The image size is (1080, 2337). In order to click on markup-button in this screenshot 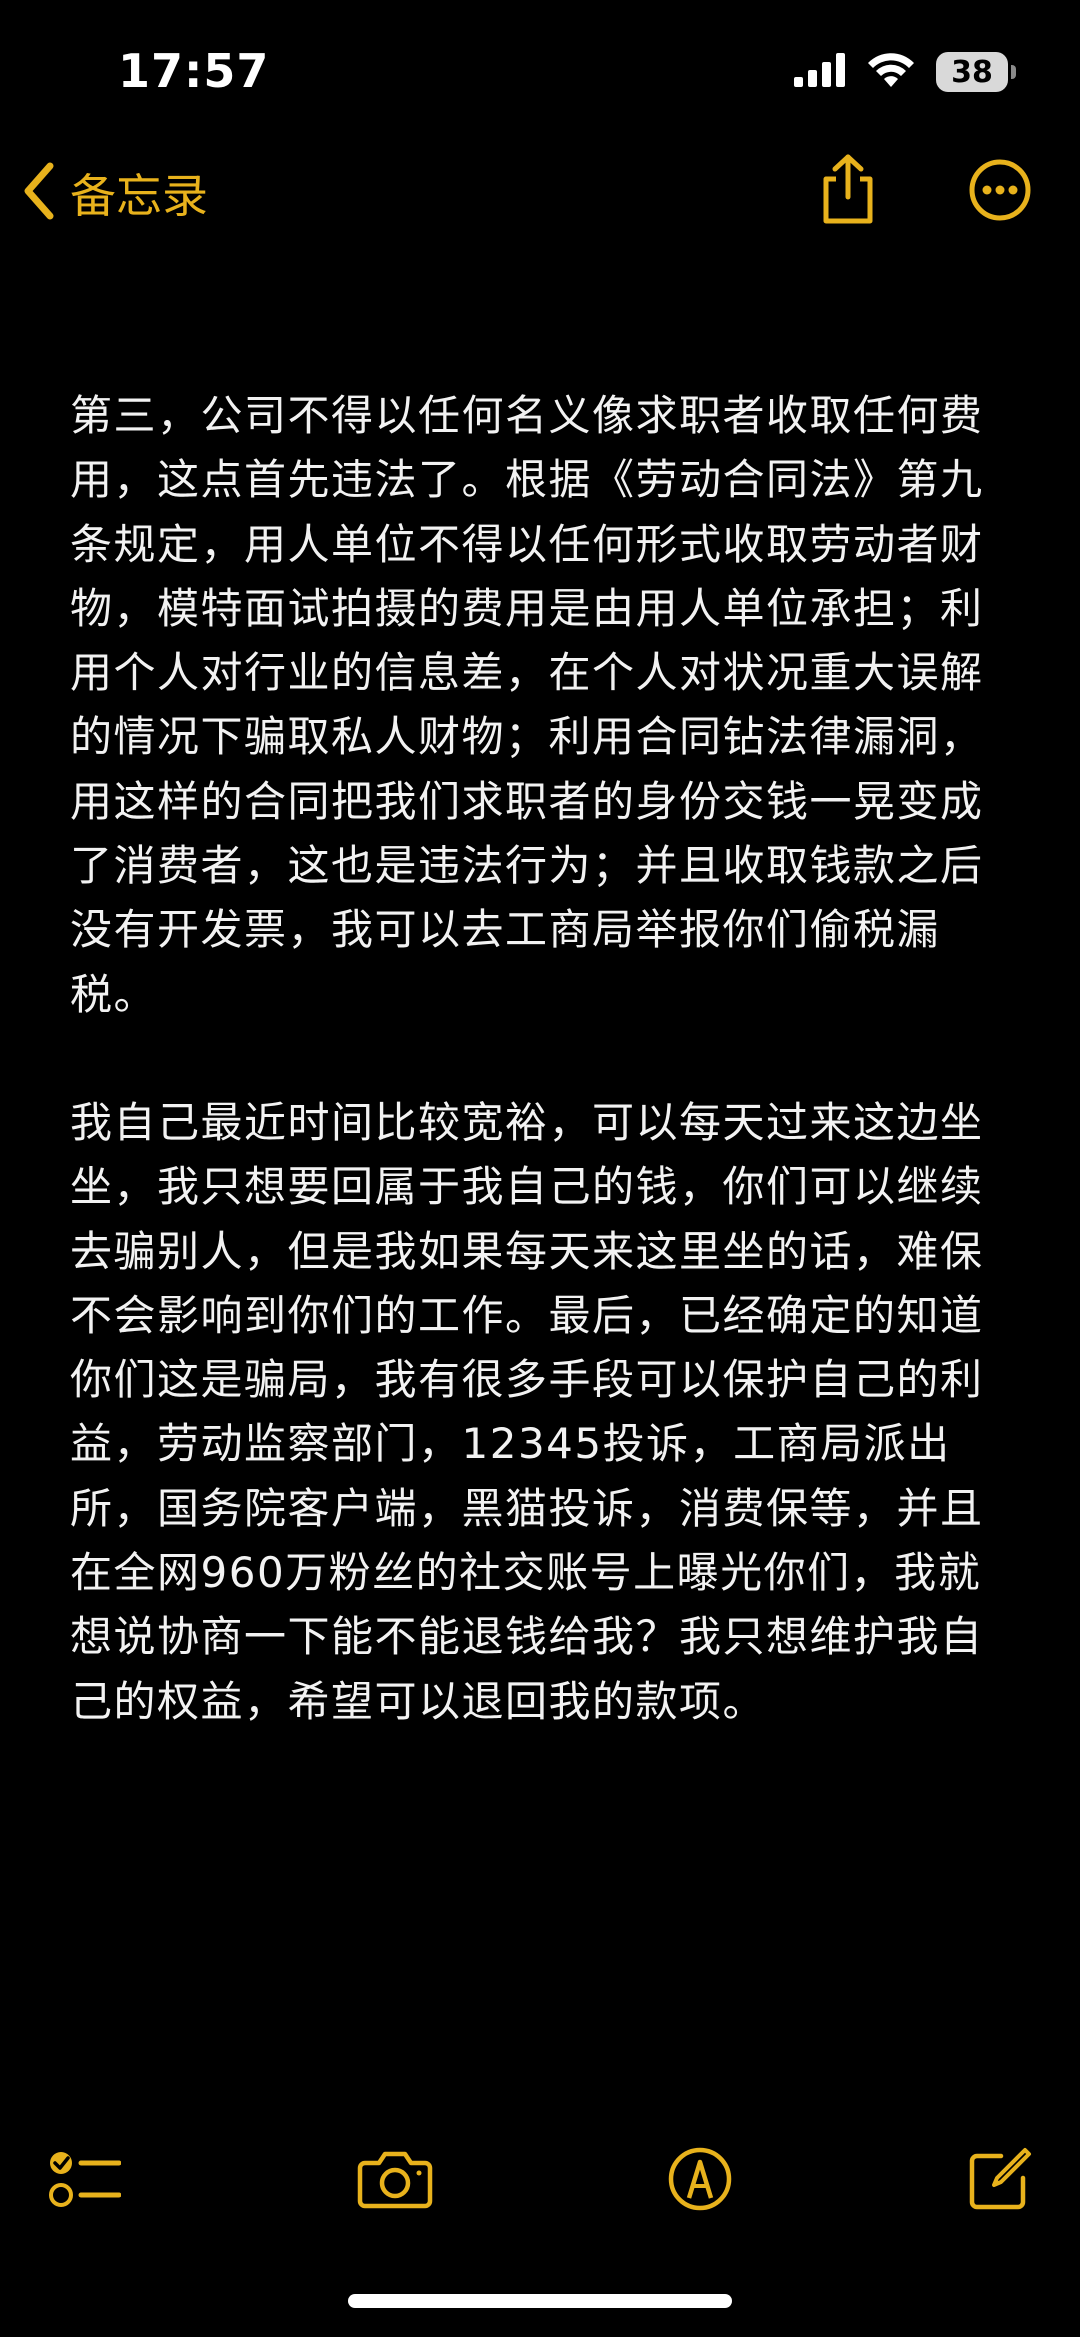, I will do `click(700, 2181)`.